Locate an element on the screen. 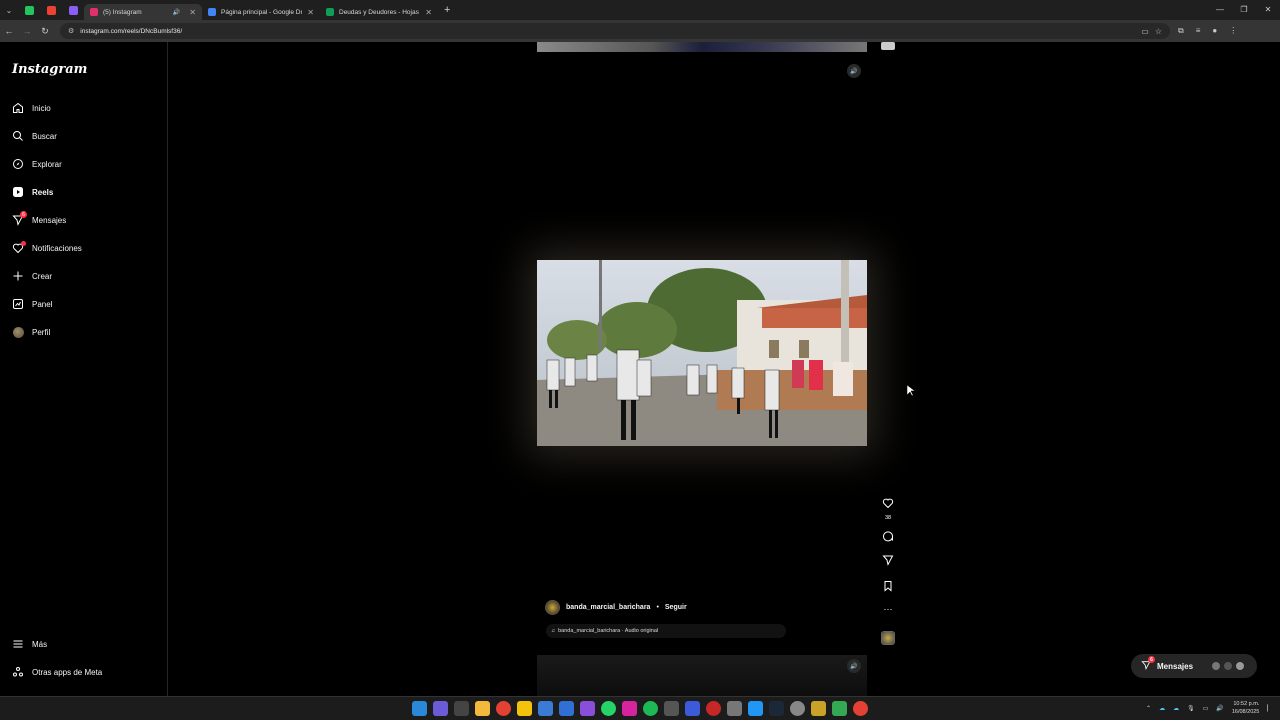  notifications-icon: ▏ is located at coordinates (1269, 708).